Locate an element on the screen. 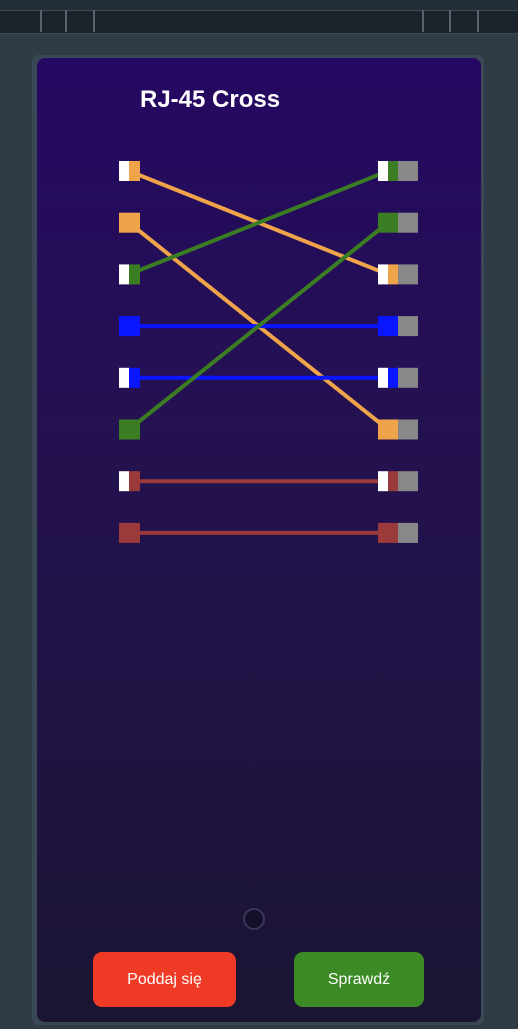 This screenshot has height=1029, width=518. drag-handle is located at coordinates (254, 919).